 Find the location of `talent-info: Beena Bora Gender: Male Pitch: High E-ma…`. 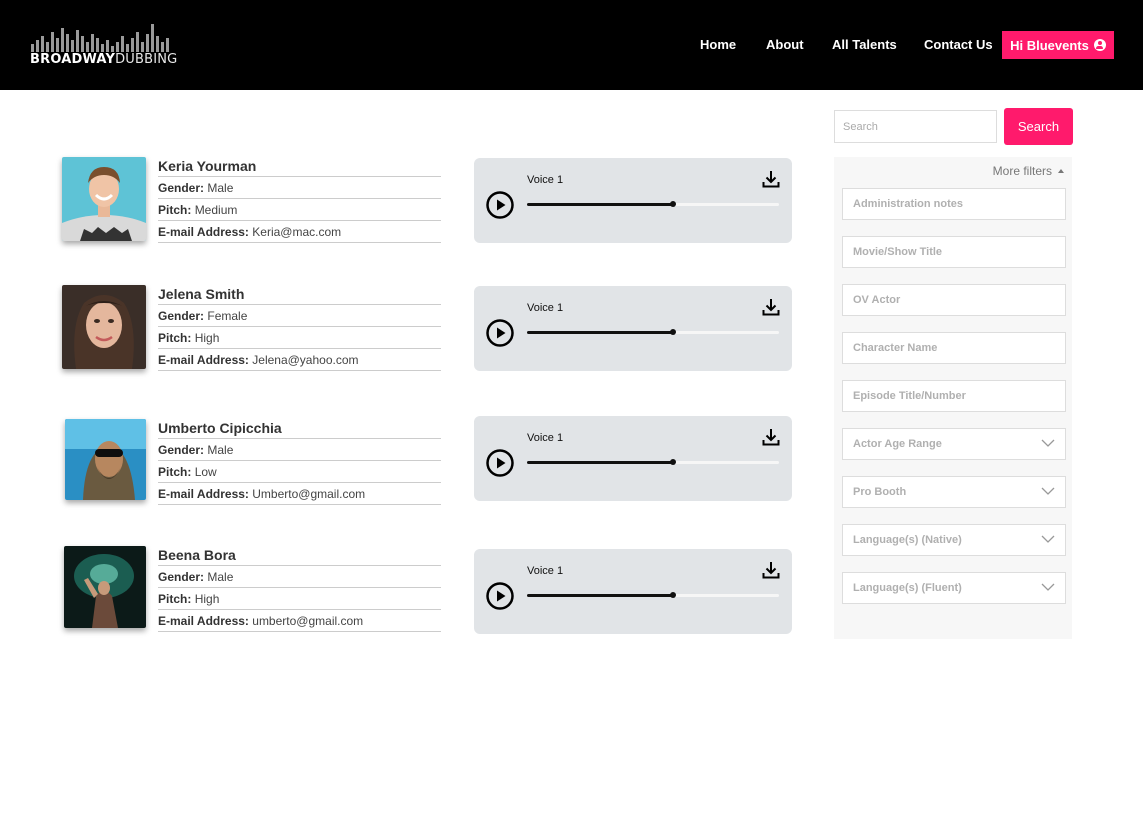

talent-info: Beena Bora Gender: Male Pitch: High E-ma… is located at coordinates (299, 589).